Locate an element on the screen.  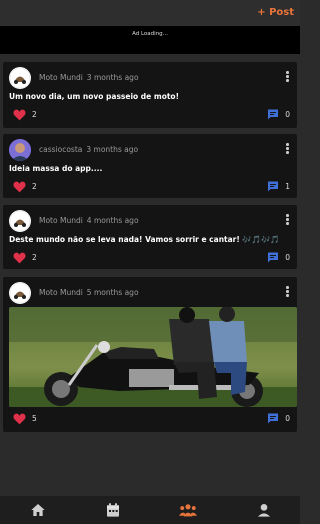
post-author: cassiocosta 3 months ago is located at coordinates (88, 149).